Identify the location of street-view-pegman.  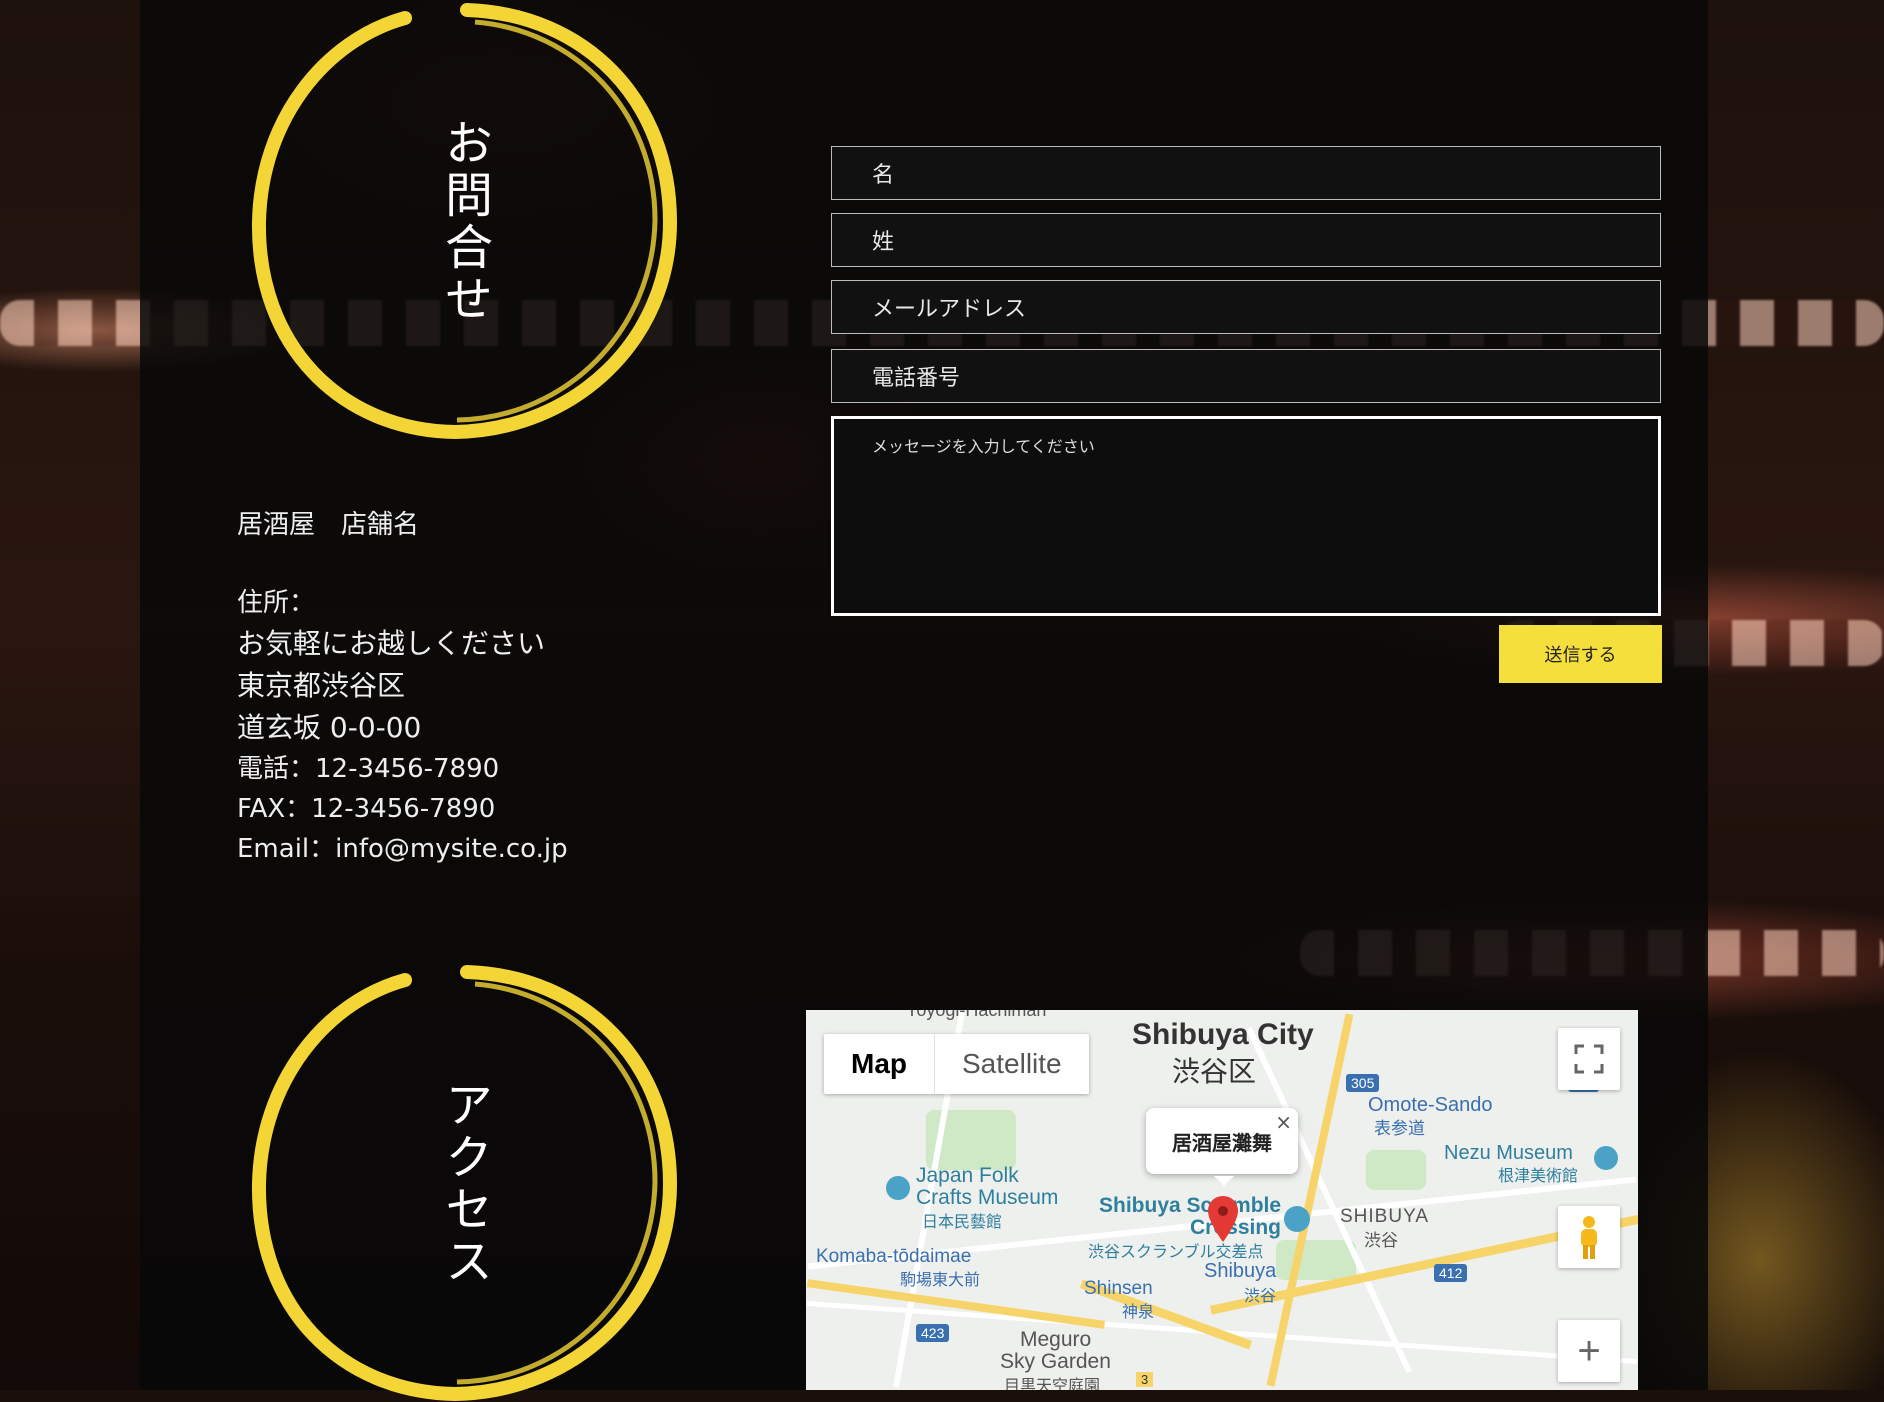
(1589, 1237).